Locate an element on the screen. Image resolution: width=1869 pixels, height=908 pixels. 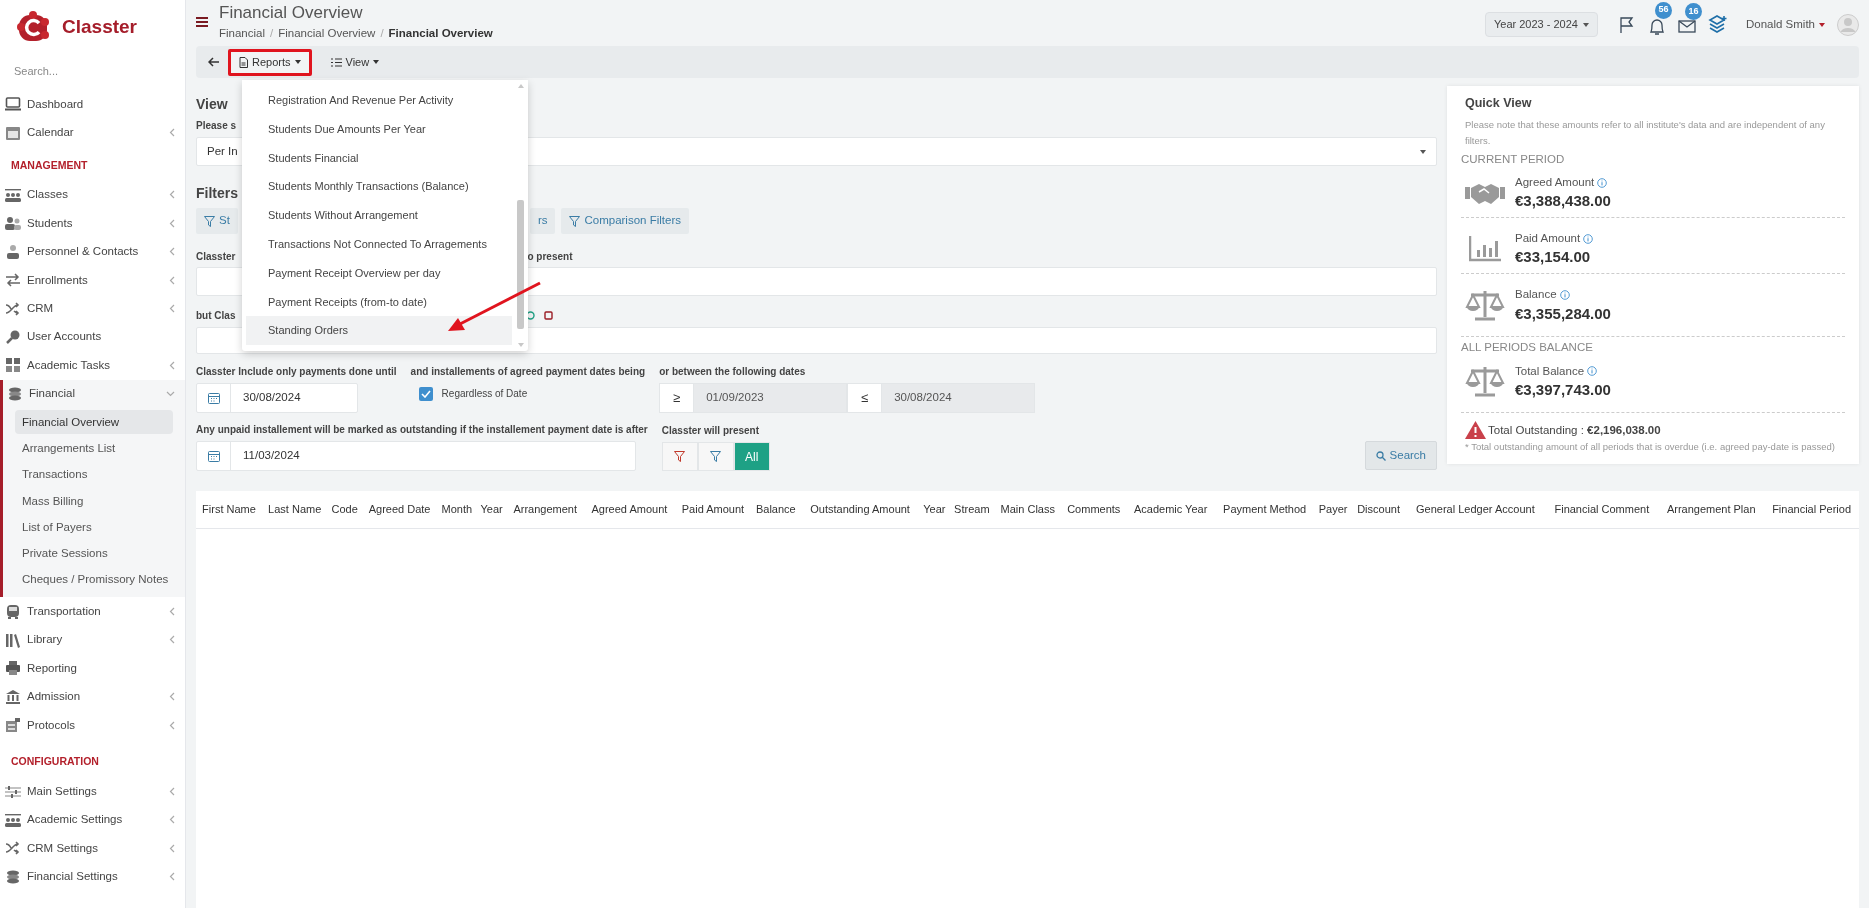
flag-icon is located at coordinates (1626, 24).